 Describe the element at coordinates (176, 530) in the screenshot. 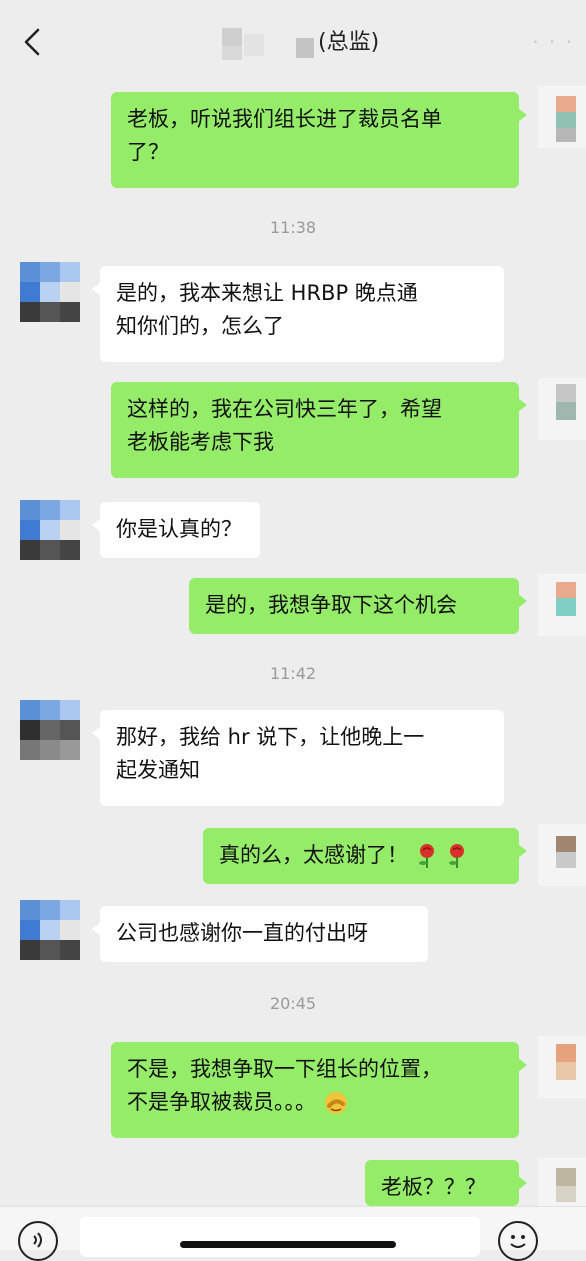

I see `message-bubble-received: 你是认真的？` at that location.